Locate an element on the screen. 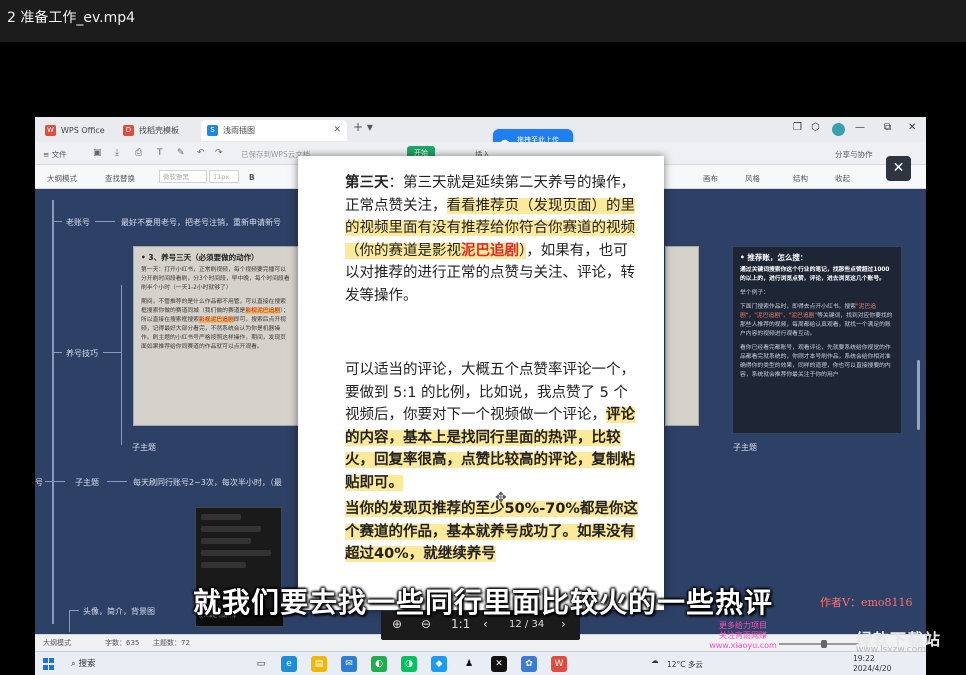  weather-text: 12°C 多云 is located at coordinates (685, 664).